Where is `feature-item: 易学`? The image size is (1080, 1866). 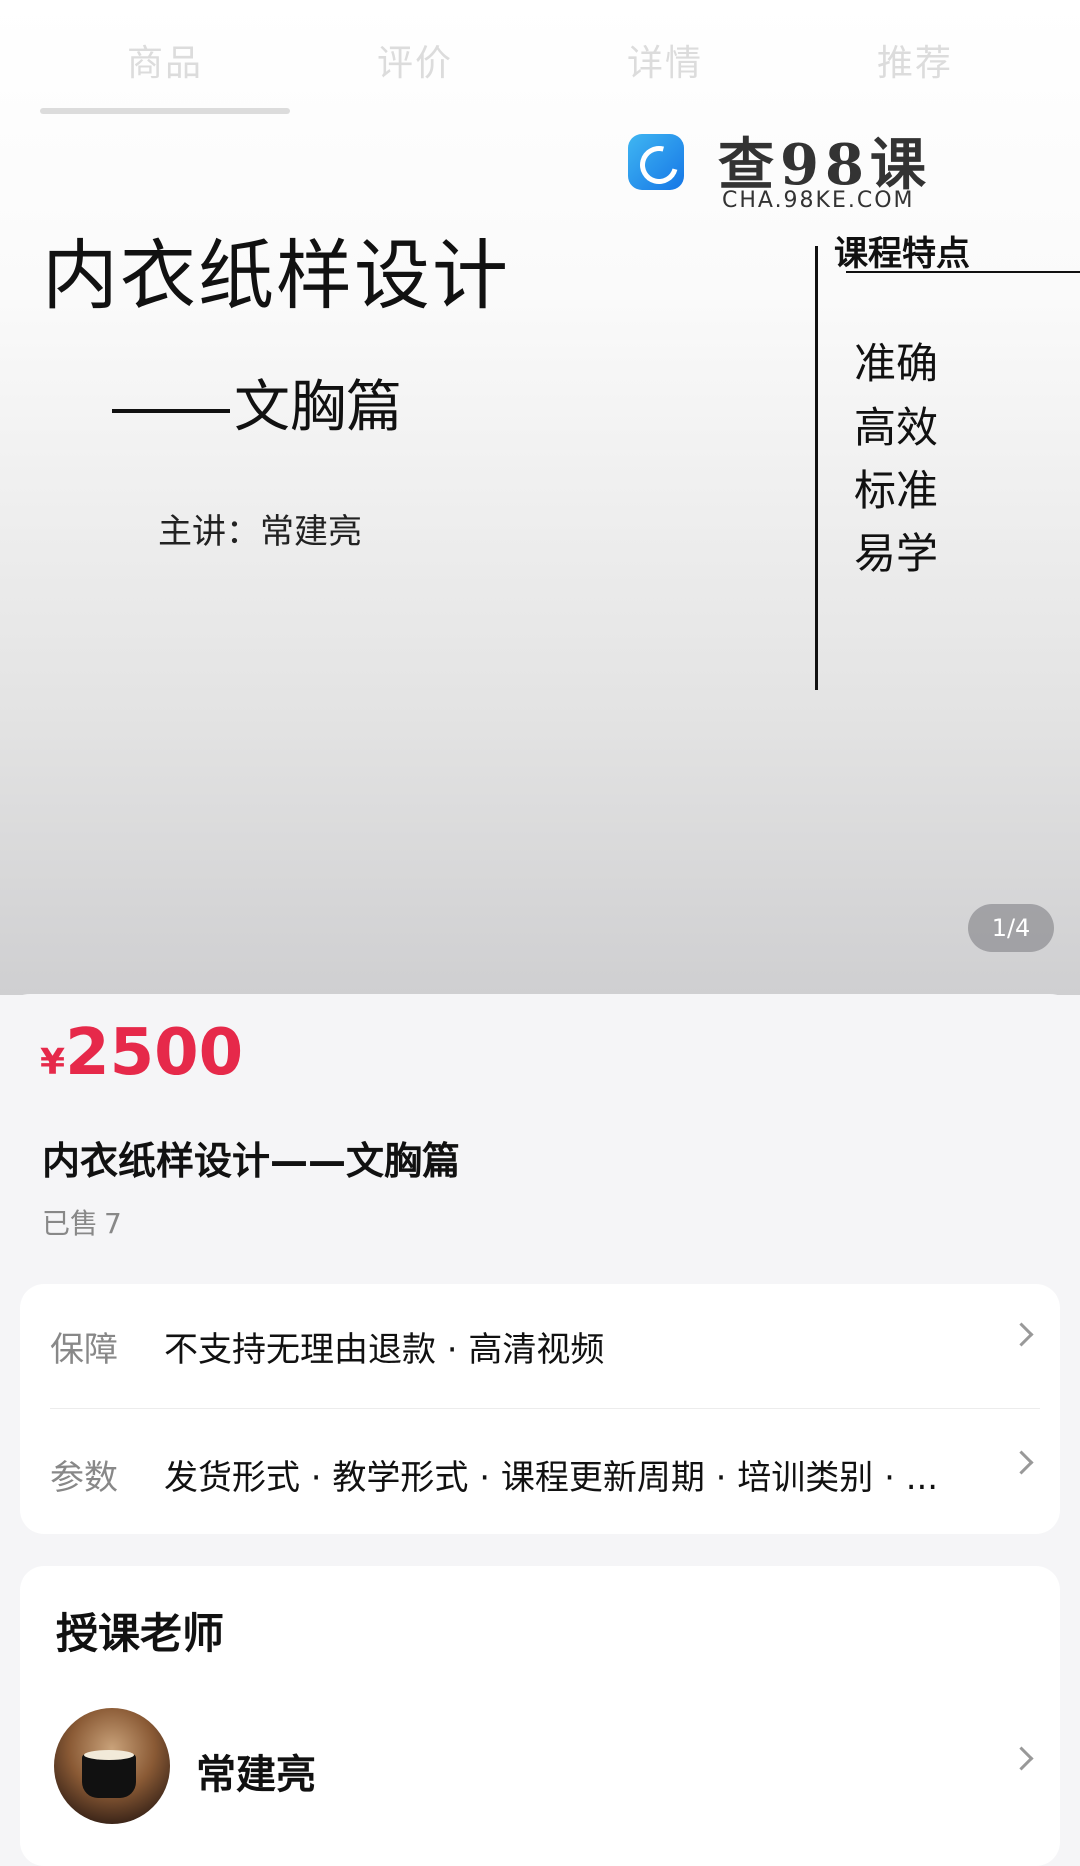
feature-item: 易学 is located at coordinates (896, 553).